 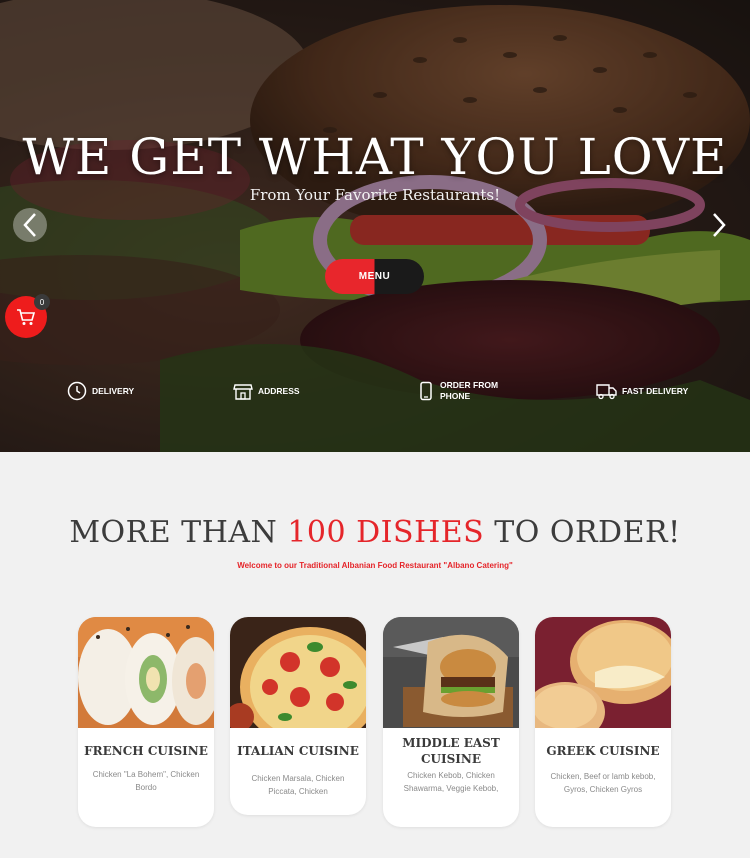 What do you see at coordinates (426, 391) in the screenshot?
I see `phone-icon` at bounding box center [426, 391].